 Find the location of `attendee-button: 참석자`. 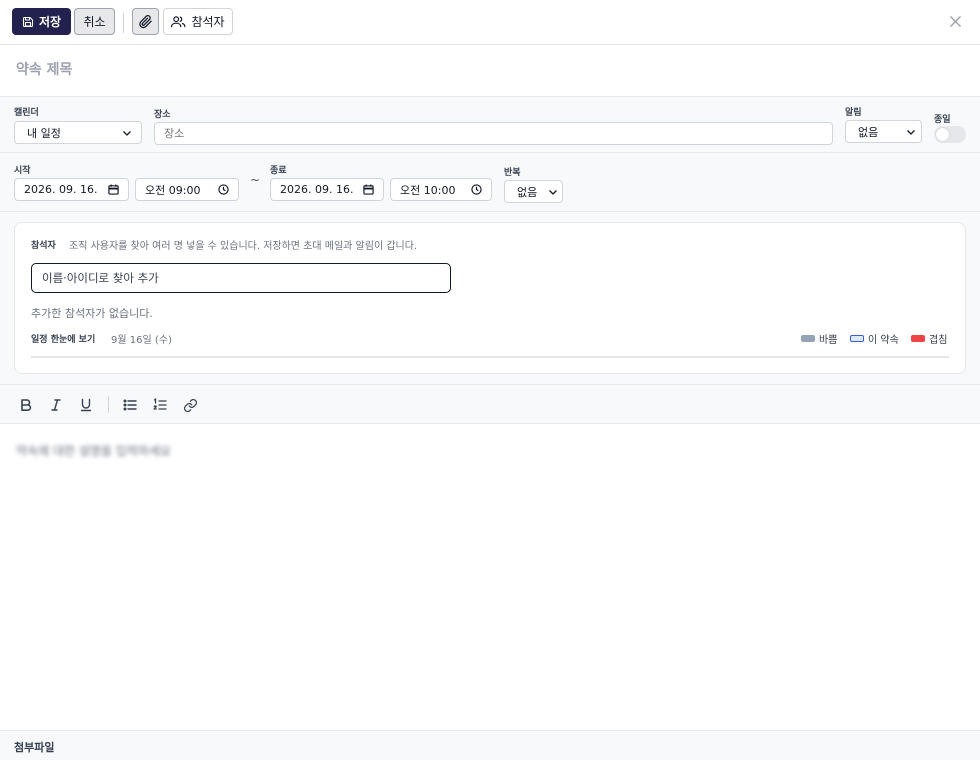

attendee-button: 참석자 is located at coordinates (198, 21).